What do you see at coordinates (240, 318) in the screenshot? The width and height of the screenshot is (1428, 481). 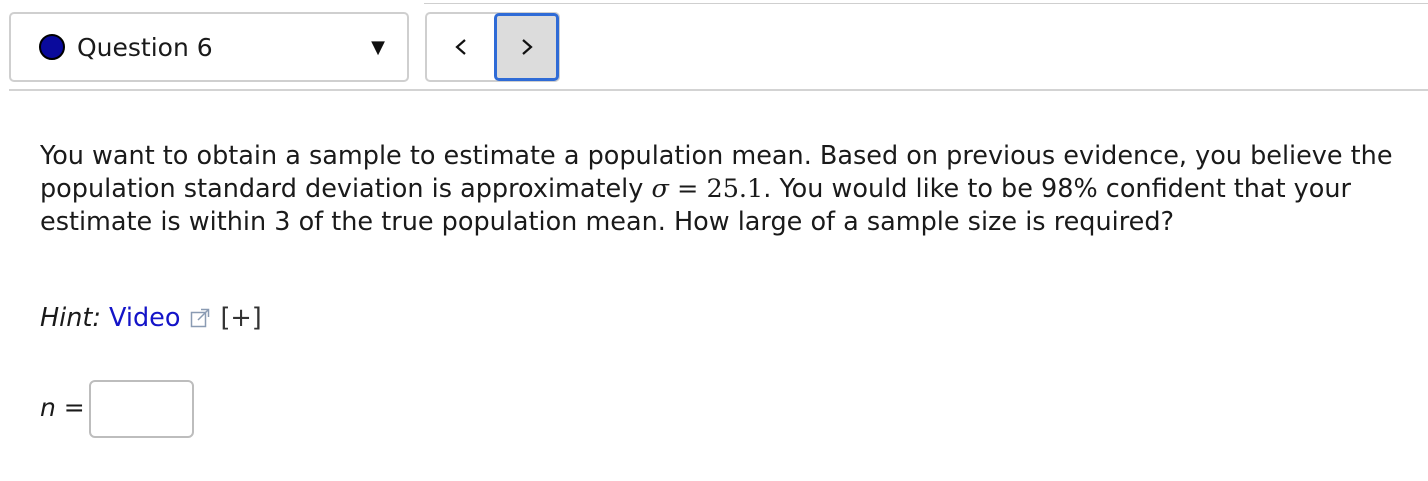 I see `hint-expand-toggle: [+]` at bounding box center [240, 318].